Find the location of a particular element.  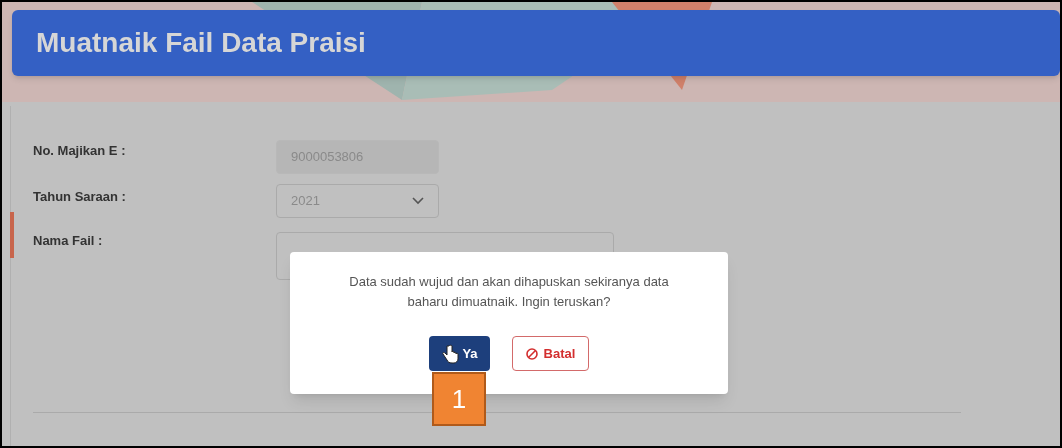

step-callout: 1 is located at coordinates (459, 399).